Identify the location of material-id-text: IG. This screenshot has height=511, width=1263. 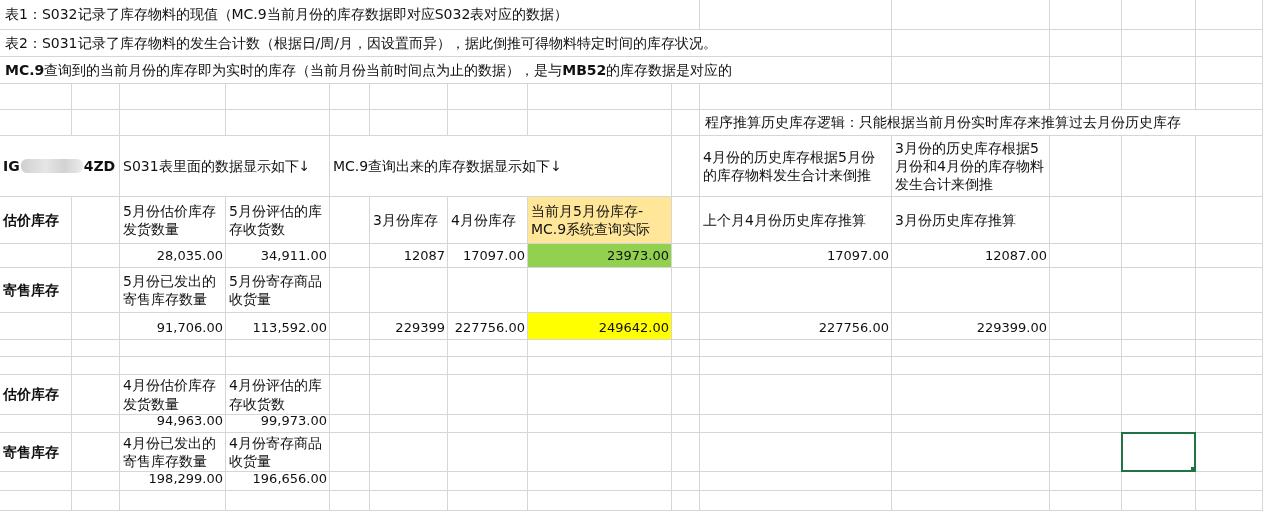
(11, 166).